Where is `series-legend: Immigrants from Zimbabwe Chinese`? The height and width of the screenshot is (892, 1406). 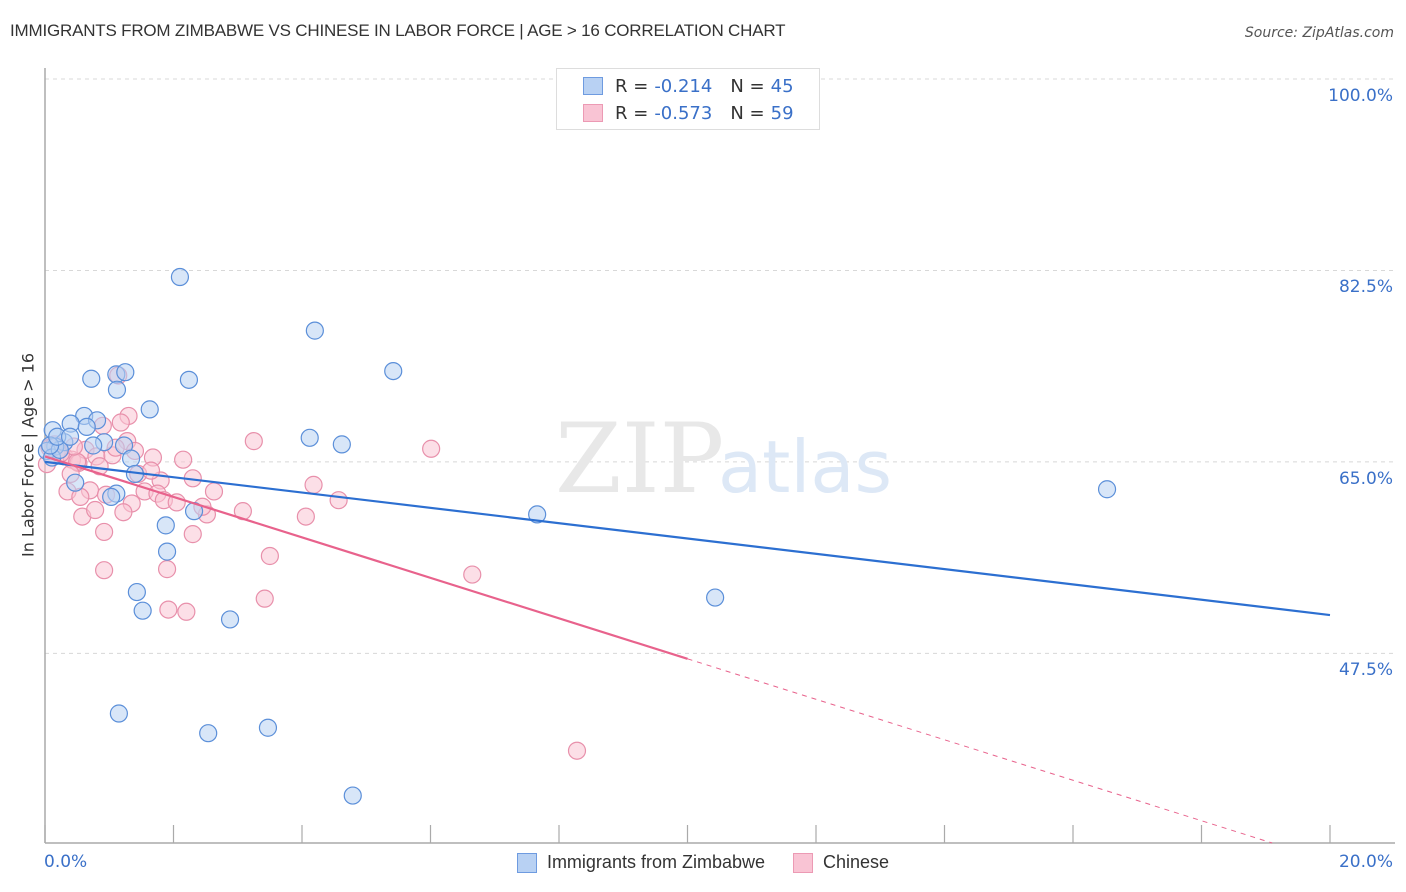
series-legend: Immigrants from Zimbabwe Chinese is located at coordinates (703, 862).